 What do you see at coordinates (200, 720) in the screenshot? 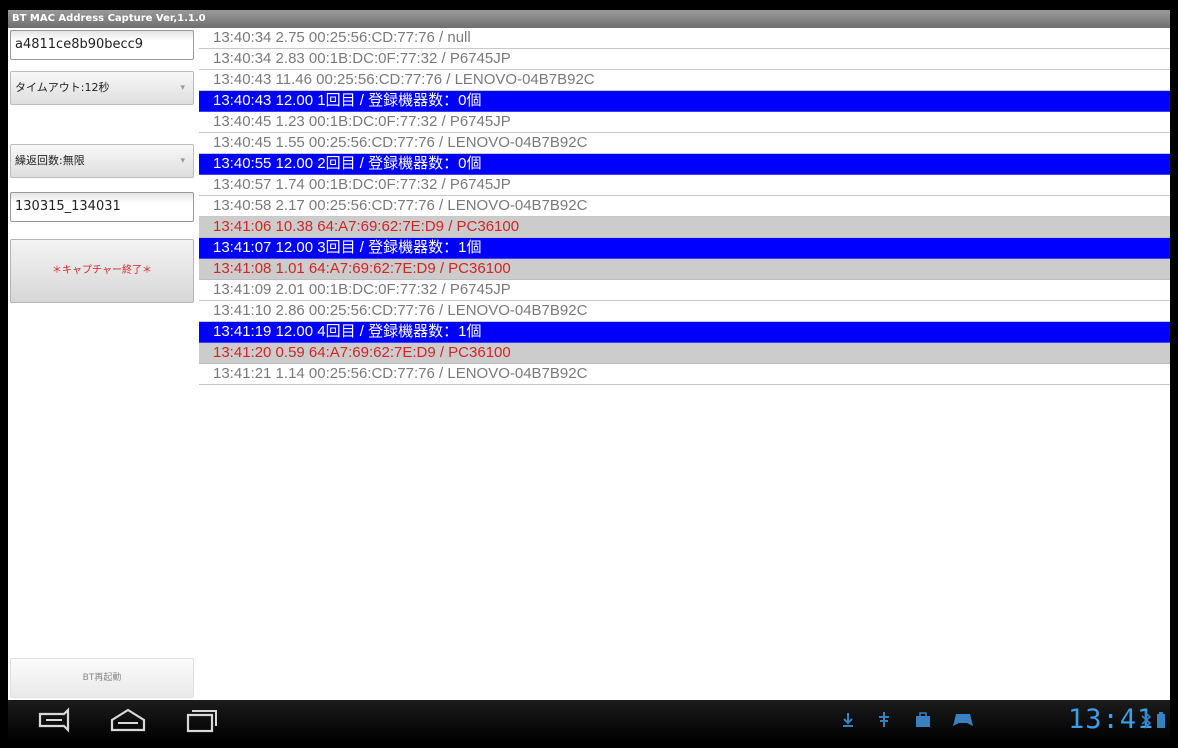
I see `recent-apps-icon` at bounding box center [200, 720].